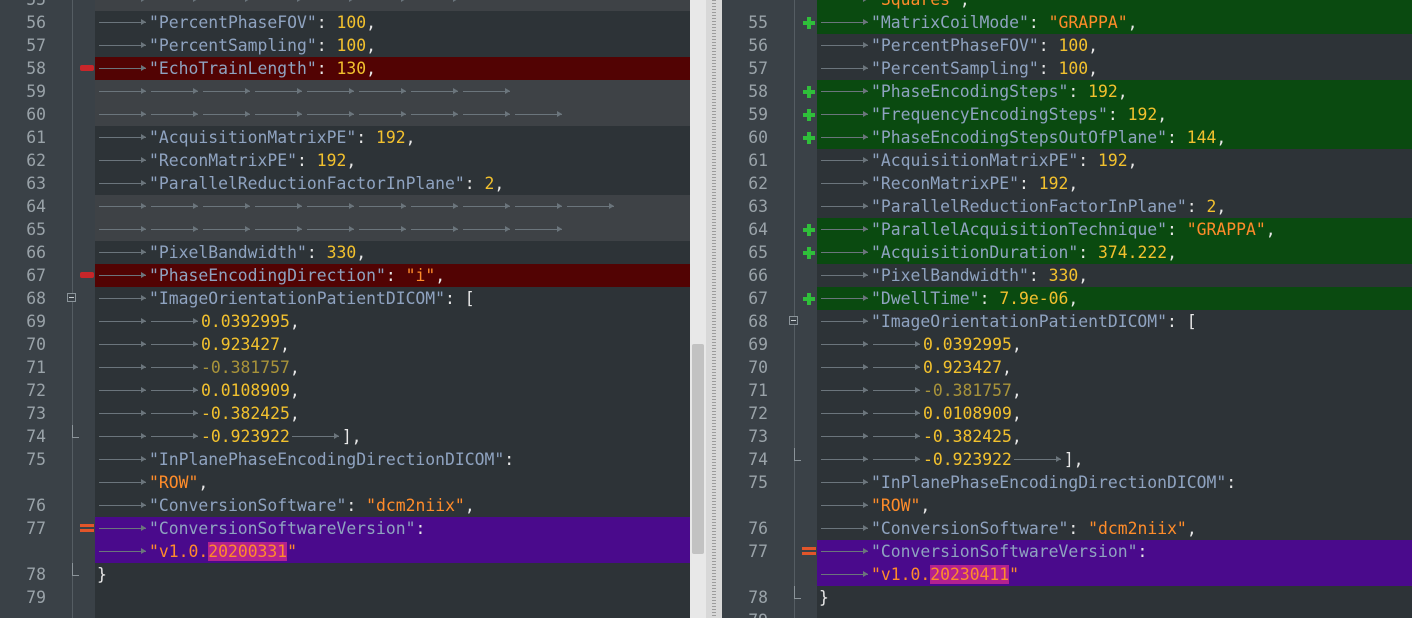  What do you see at coordinates (400, 275) in the screenshot?
I see `line-content: "PhaseEncodingDirection": "i",` at bounding box center [400, 275].